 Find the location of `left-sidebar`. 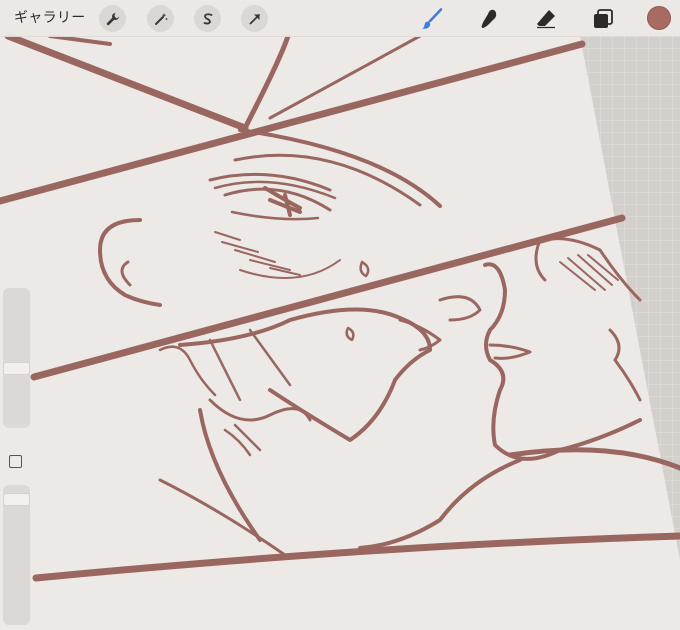

left-sidebar is located at coordinates (16, 455).